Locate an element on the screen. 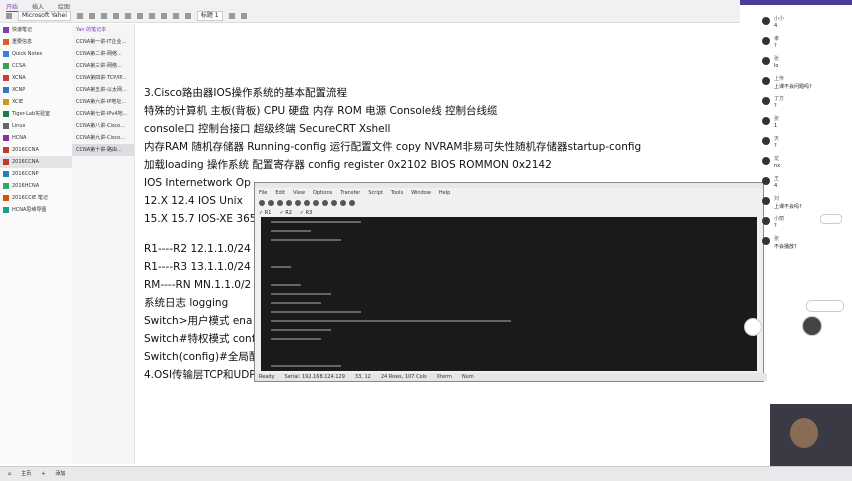 The image size is (852, 481). chat-bubble-icon is located at coordinates (753, 327).